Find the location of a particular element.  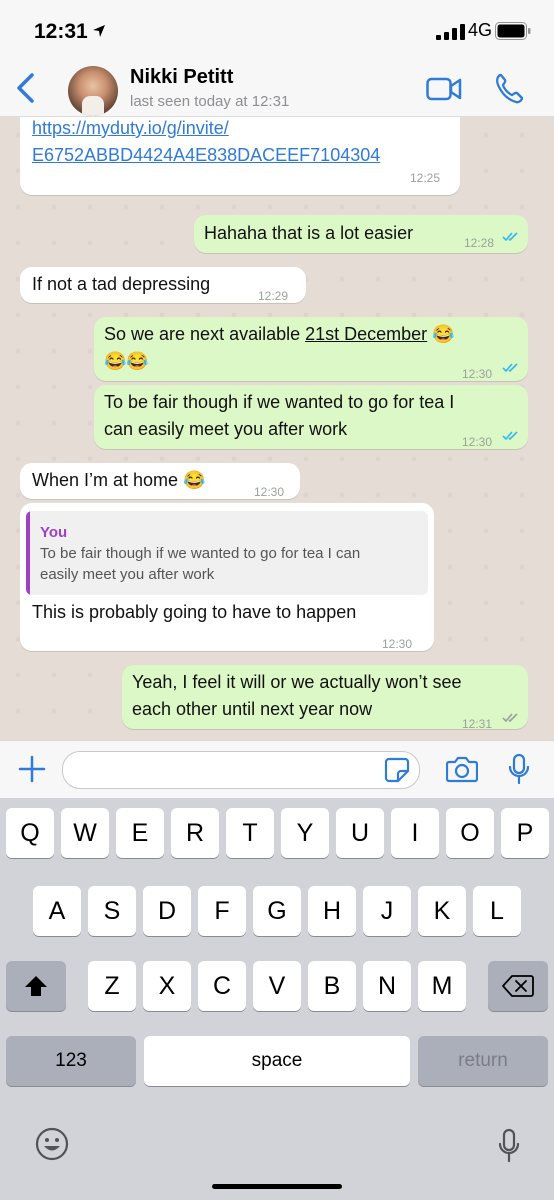

key-m: M is located at coordinates (442, 986).